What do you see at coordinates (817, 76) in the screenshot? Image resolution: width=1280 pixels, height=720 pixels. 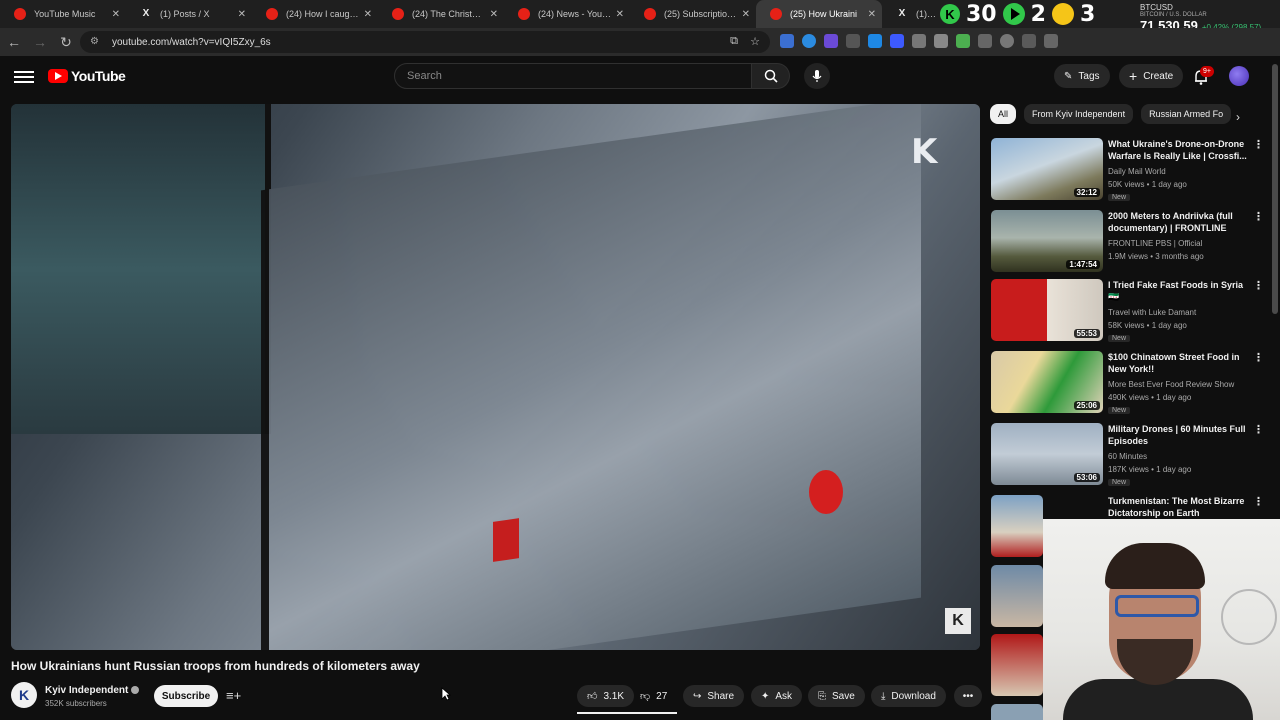 I see `voice-search-button` at bounding box center [817, 76].